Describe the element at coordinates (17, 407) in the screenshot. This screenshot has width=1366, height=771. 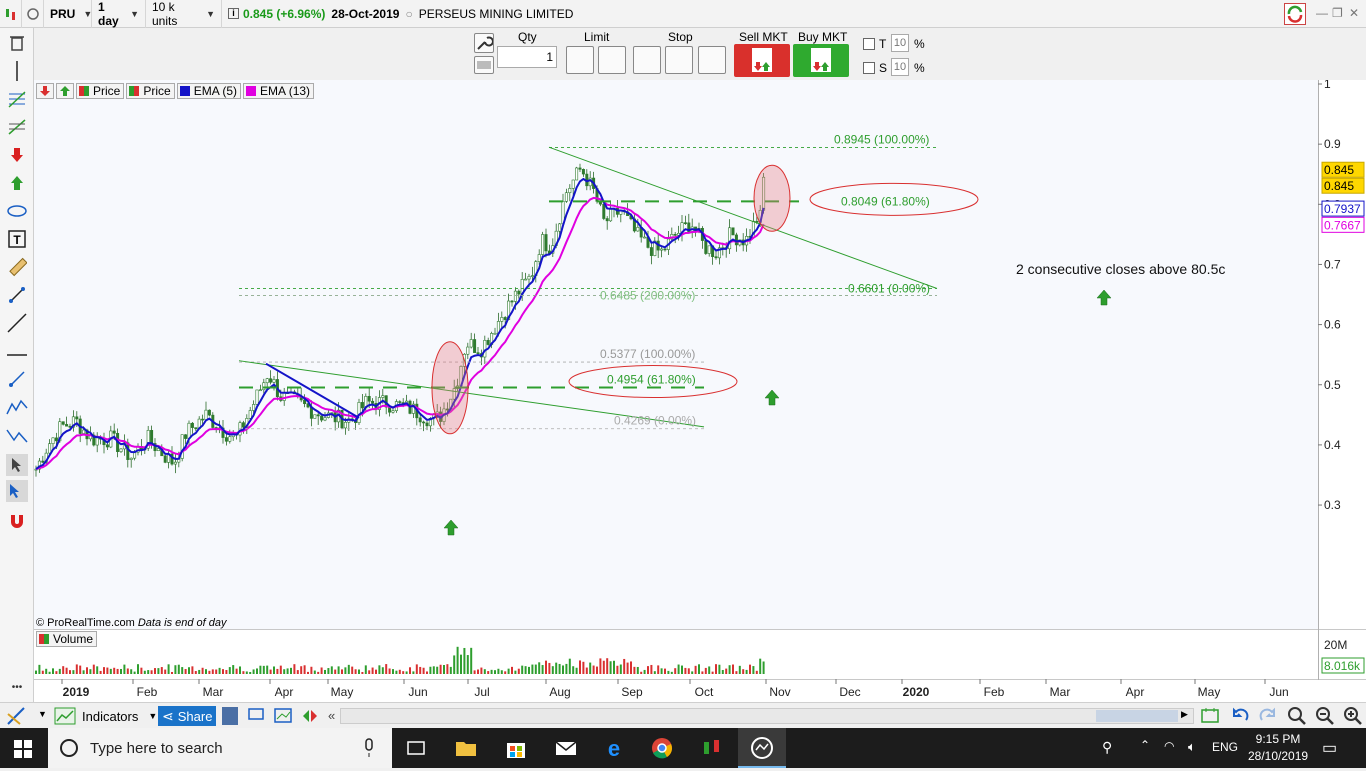
I see `wave-count-icon` at that location.